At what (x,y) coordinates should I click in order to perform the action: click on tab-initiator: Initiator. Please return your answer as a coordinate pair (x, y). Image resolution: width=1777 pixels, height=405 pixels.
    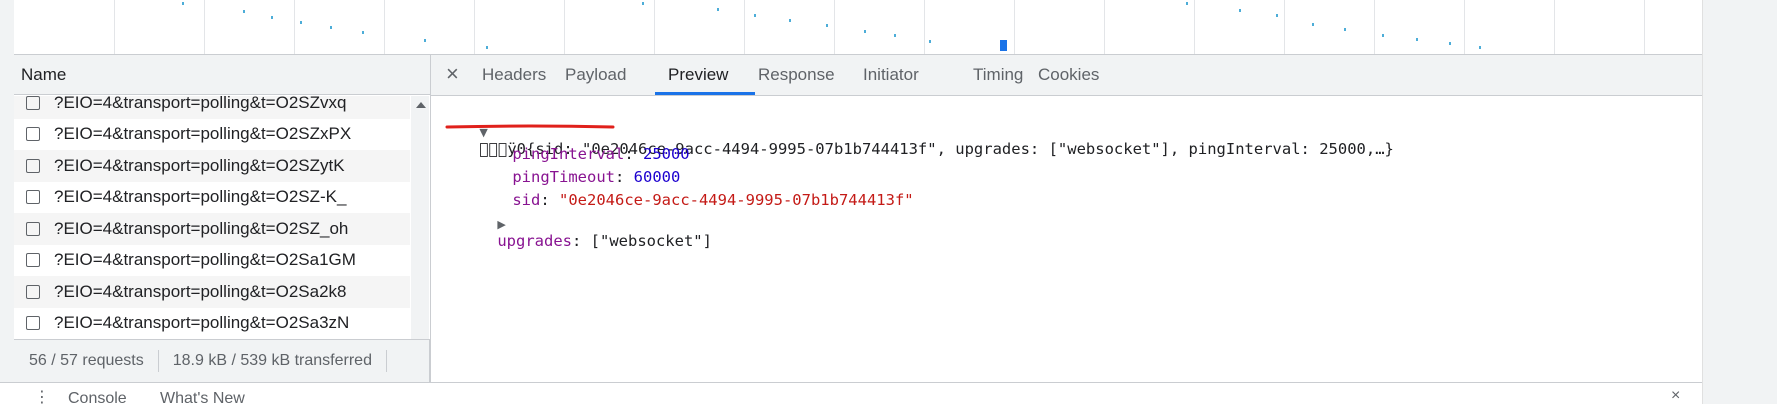
    Looking at the image, I should click on (891, 75).